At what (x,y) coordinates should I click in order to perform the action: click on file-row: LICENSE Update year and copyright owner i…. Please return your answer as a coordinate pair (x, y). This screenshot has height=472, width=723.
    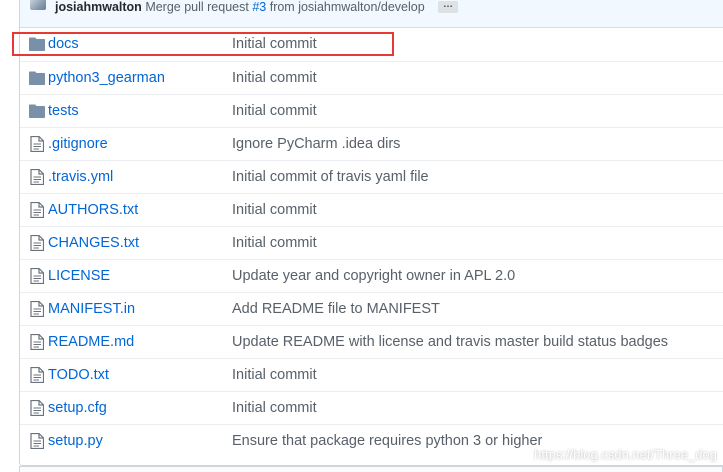
    Looking at the image, I should click on (371, 275).